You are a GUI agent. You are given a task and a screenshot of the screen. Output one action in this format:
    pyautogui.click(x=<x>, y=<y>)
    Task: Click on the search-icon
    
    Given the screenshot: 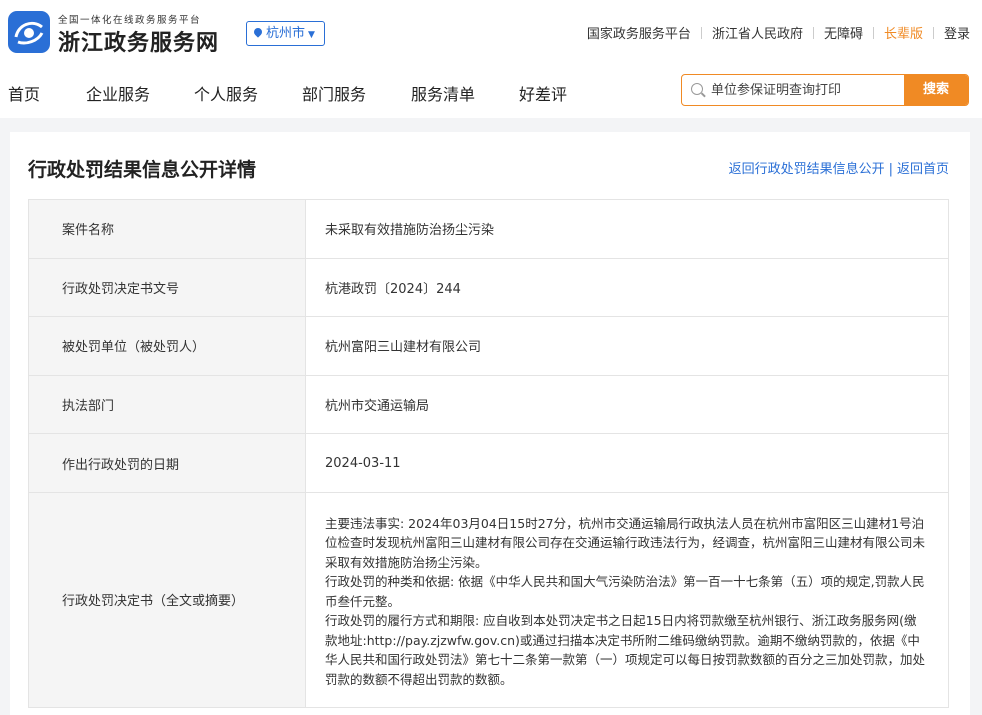 What is the action you would take?
    pyautogui.click(x=697, y=89)
    